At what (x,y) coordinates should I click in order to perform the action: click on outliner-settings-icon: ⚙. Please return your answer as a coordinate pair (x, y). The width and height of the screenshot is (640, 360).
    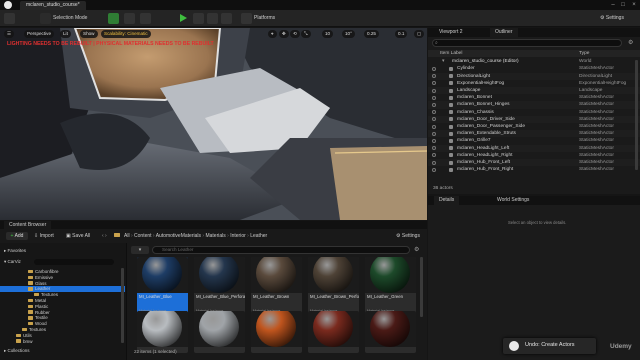
    Looking at the image, I should click on (630, 42).